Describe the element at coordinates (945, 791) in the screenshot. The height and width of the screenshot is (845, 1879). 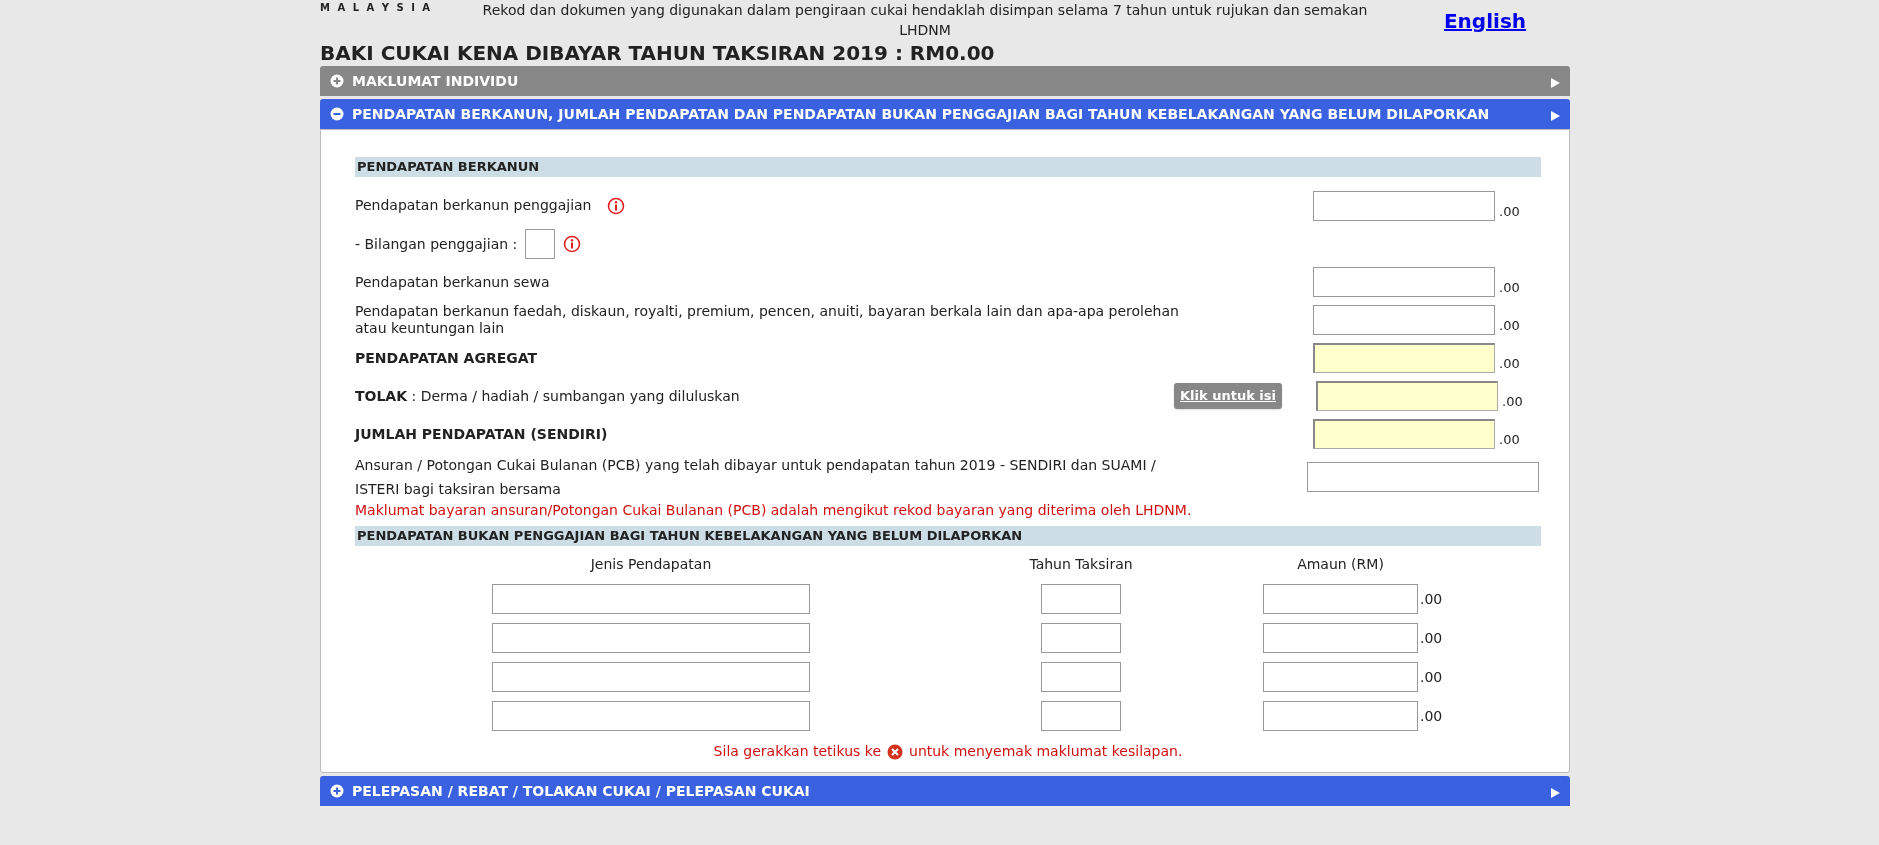
I see `section-header: PELEPASAN / REBAT / TOLAKAN CUKAI / PELEPASAN CUKAI` at that location.